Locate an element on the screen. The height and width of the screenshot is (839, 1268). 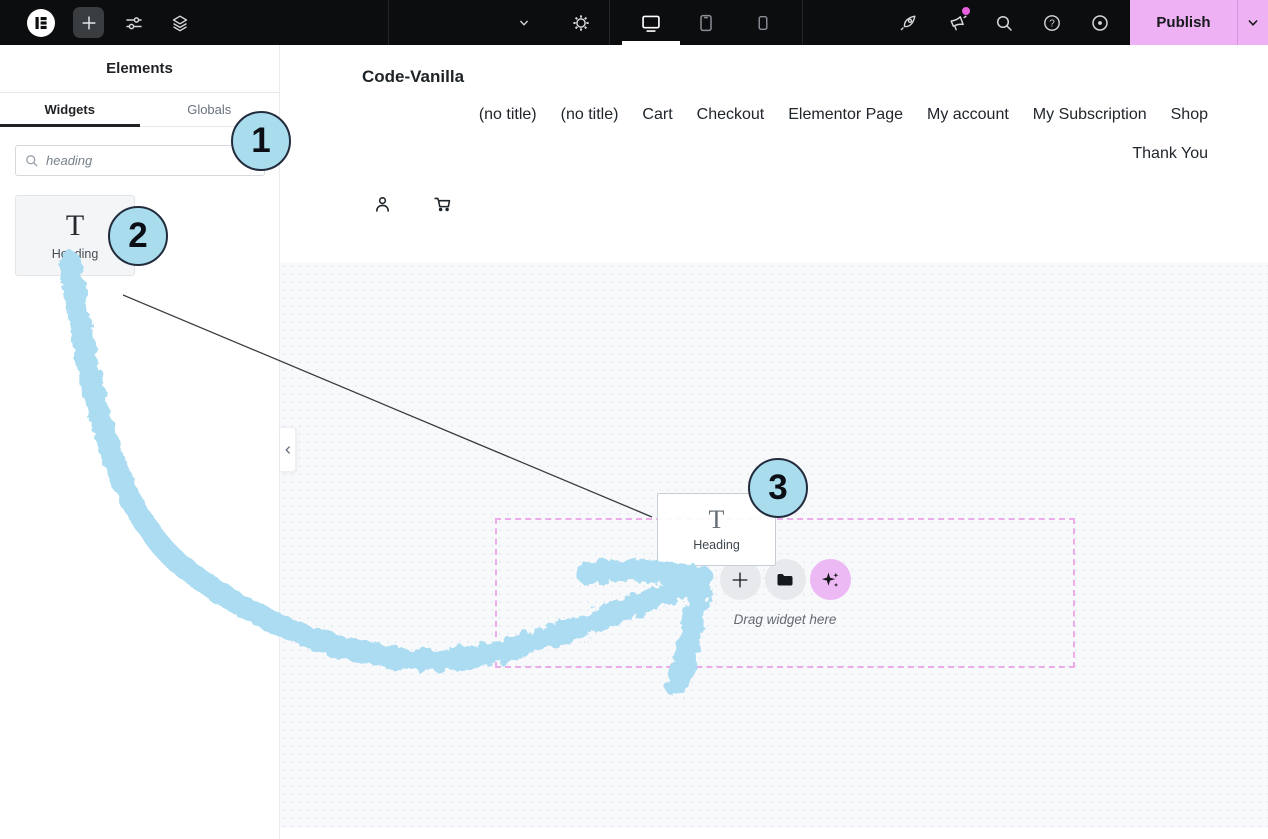
panel-collapse-handle is located at coordinates (288, 449).